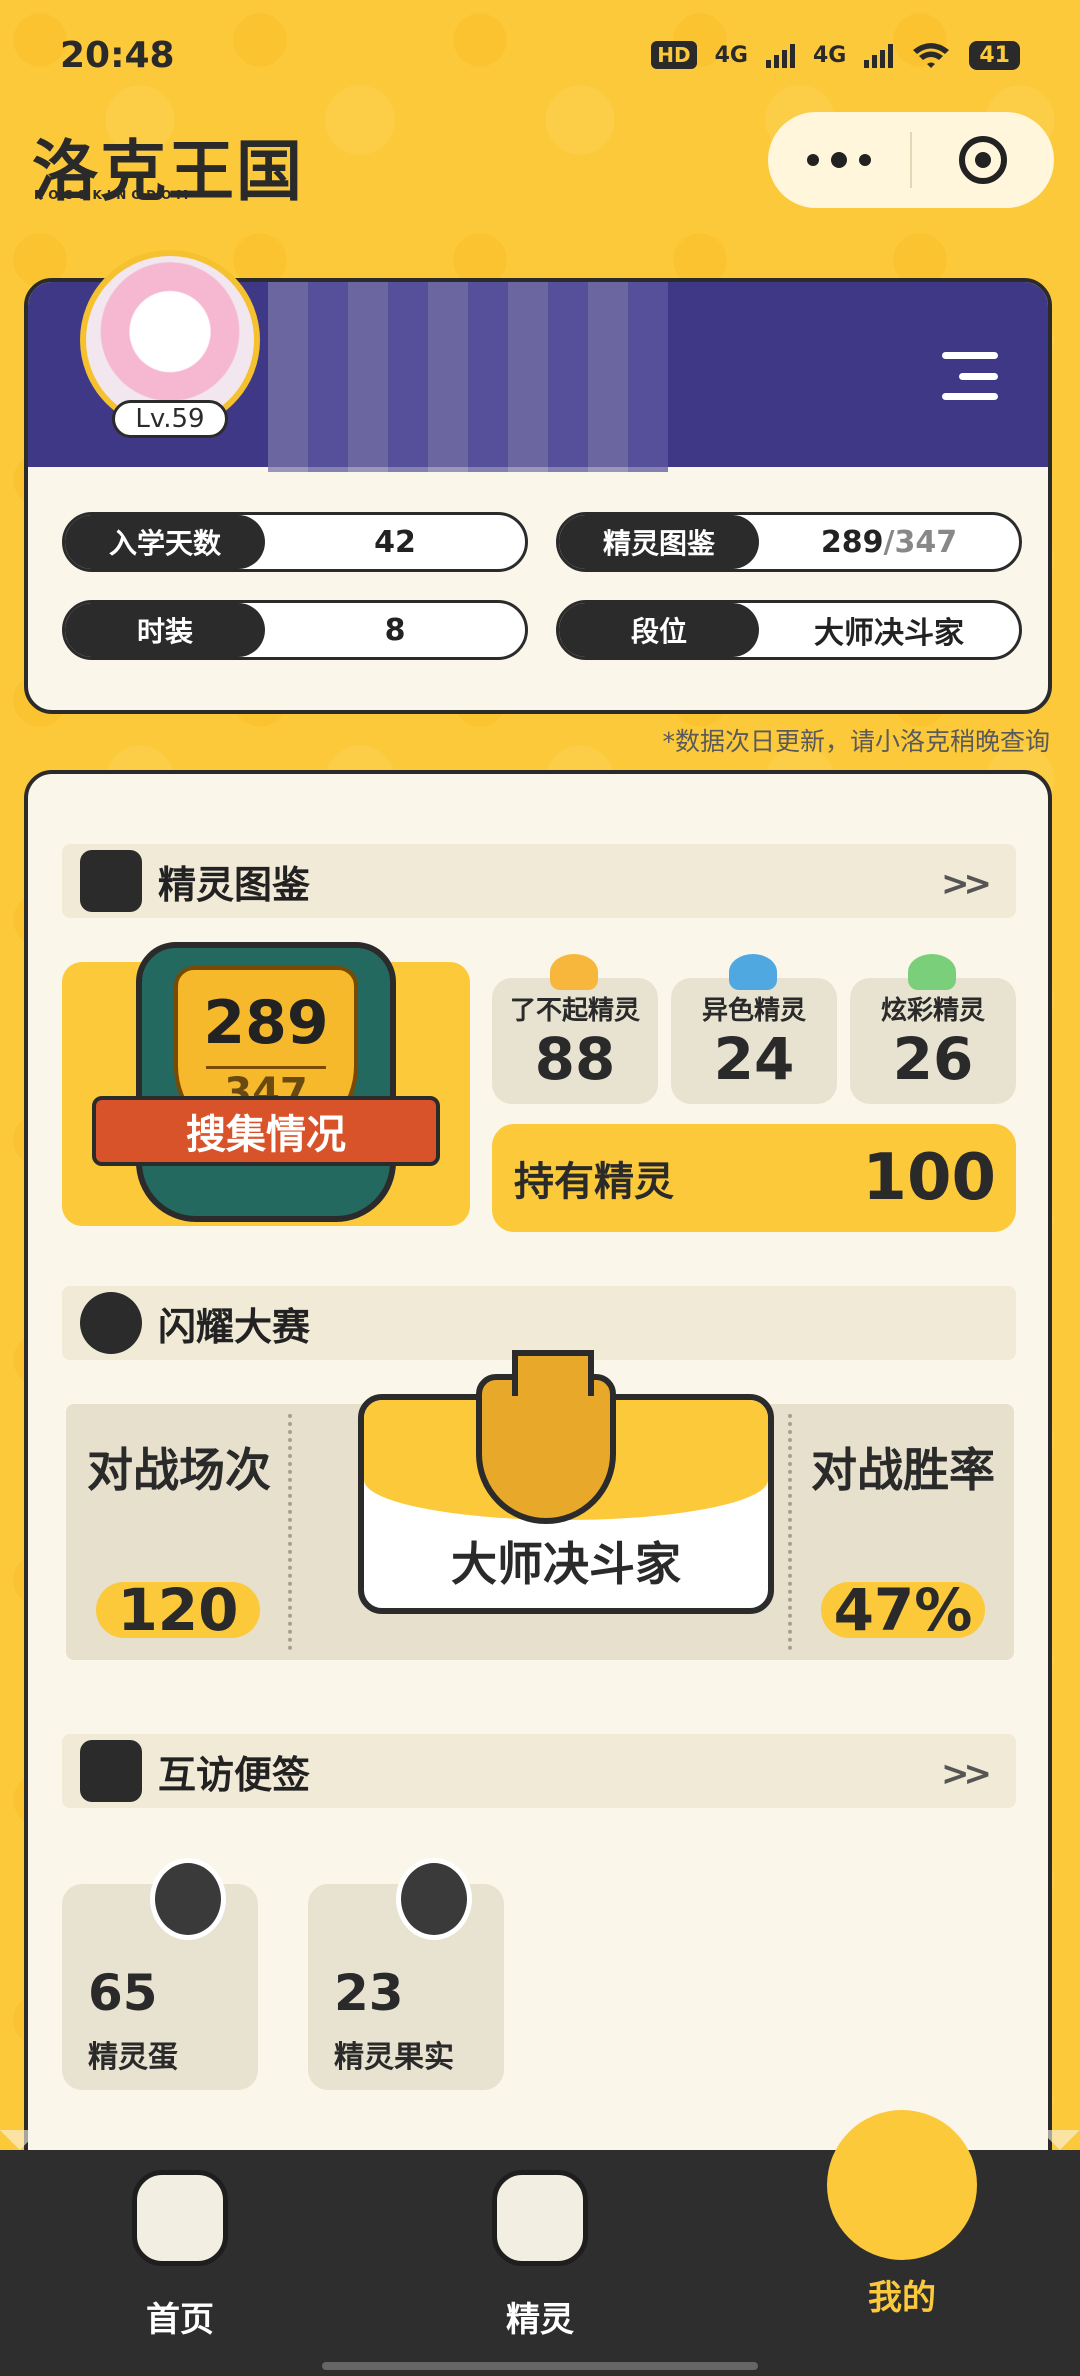 The height and width of the screenshot is (2376, 1080). I want to click on stat-value: 42, so click(395, 542).